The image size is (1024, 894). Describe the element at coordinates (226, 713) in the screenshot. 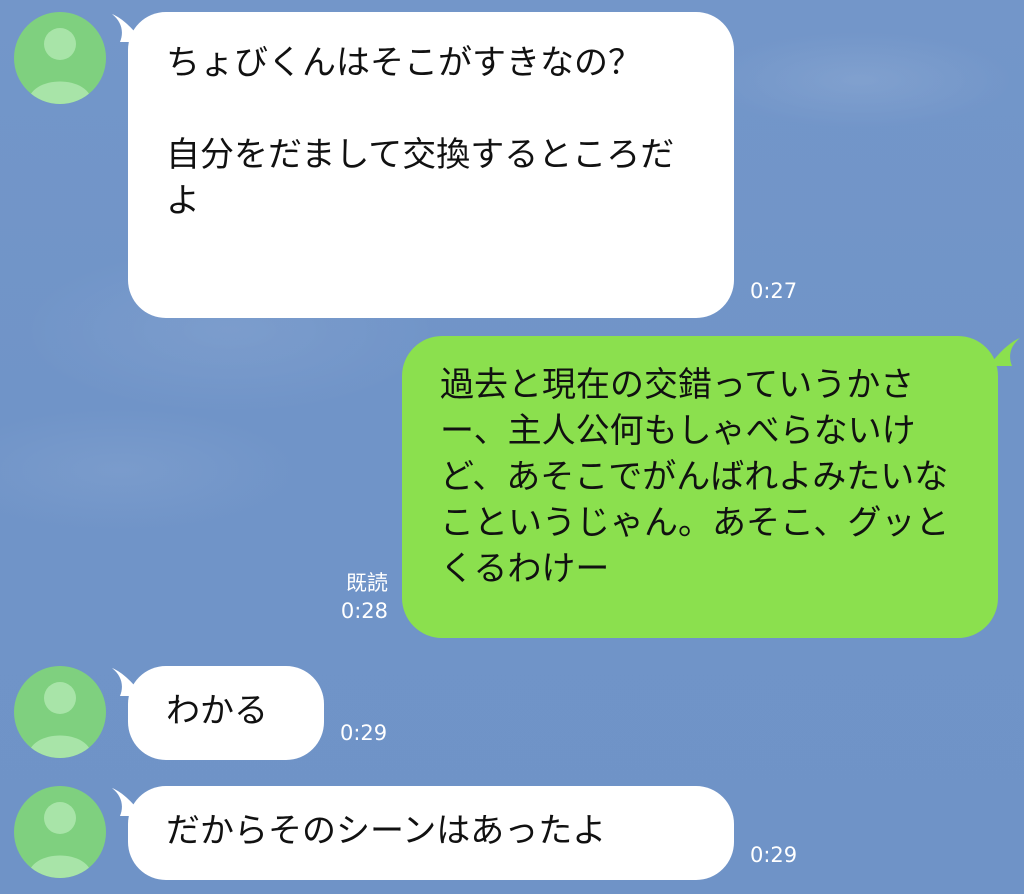

I see `incoming-message-bubble: わかる` at that location.